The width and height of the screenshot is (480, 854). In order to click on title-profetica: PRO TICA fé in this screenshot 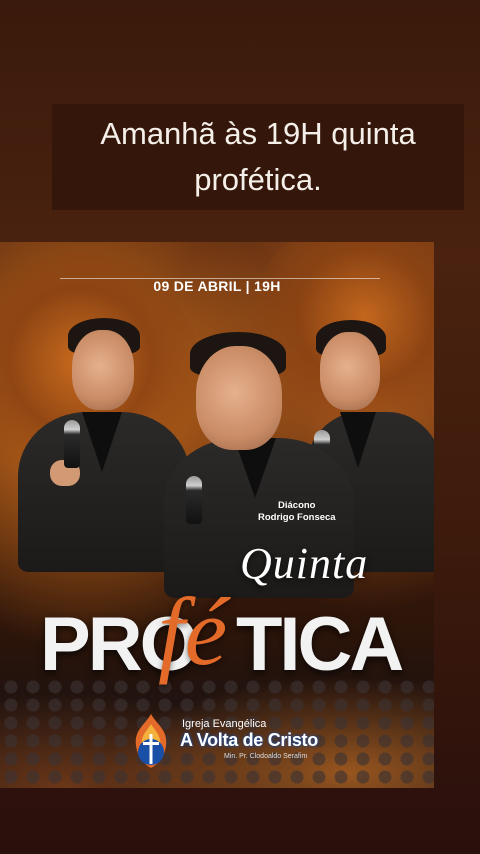, I will do `click(222, 640)`.